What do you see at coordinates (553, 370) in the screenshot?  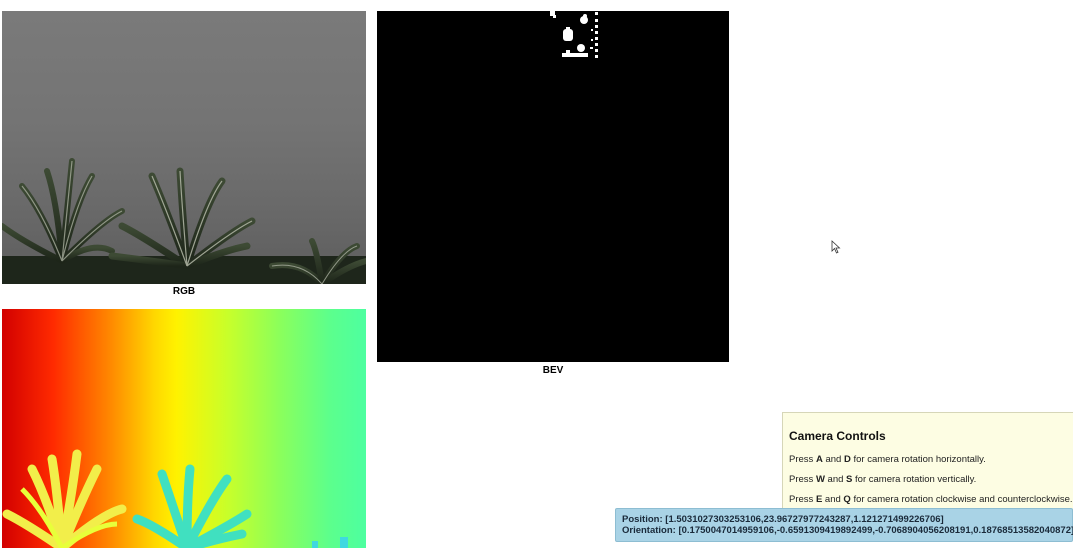 I see `bev-label: BEV` at bounding box center [553, 370].